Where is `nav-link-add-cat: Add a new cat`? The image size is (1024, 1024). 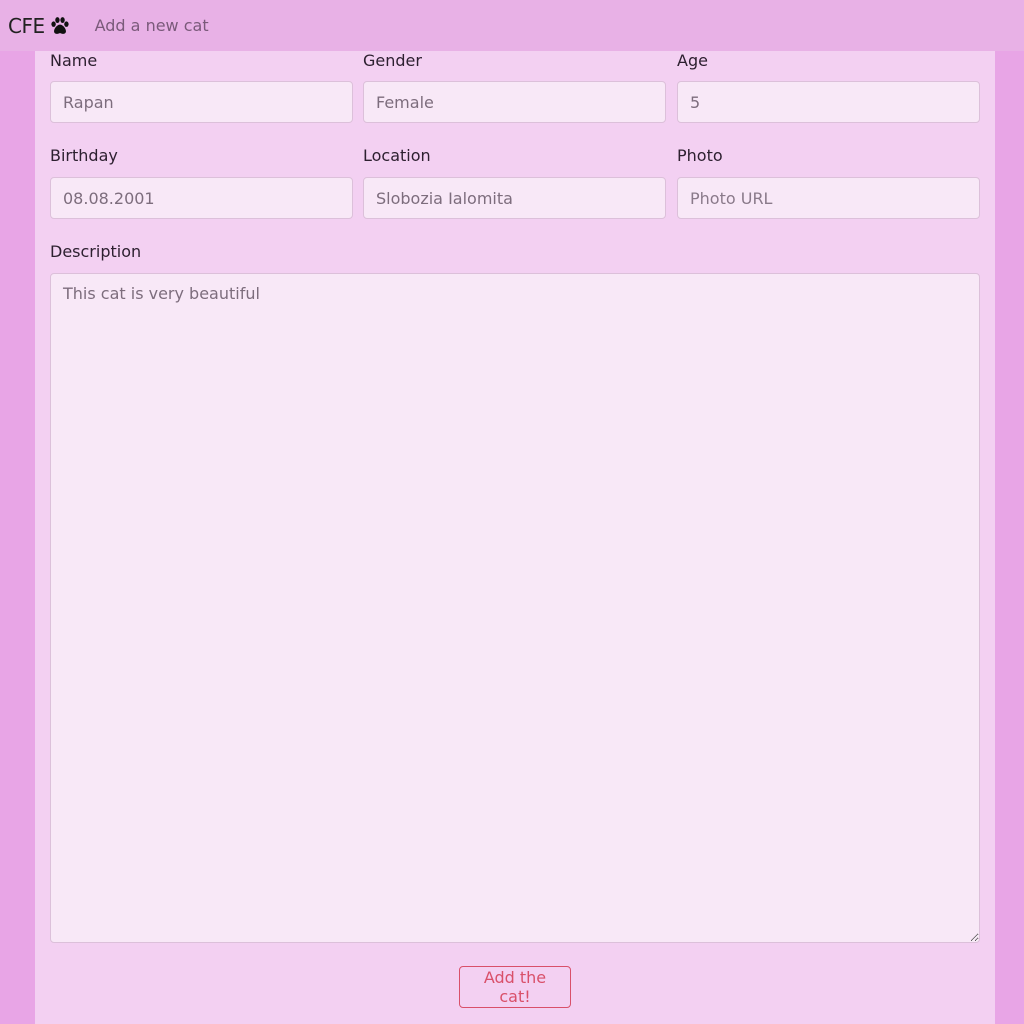
nav-link-add-cat: Add a new cat is located at coordinates (152, 25).